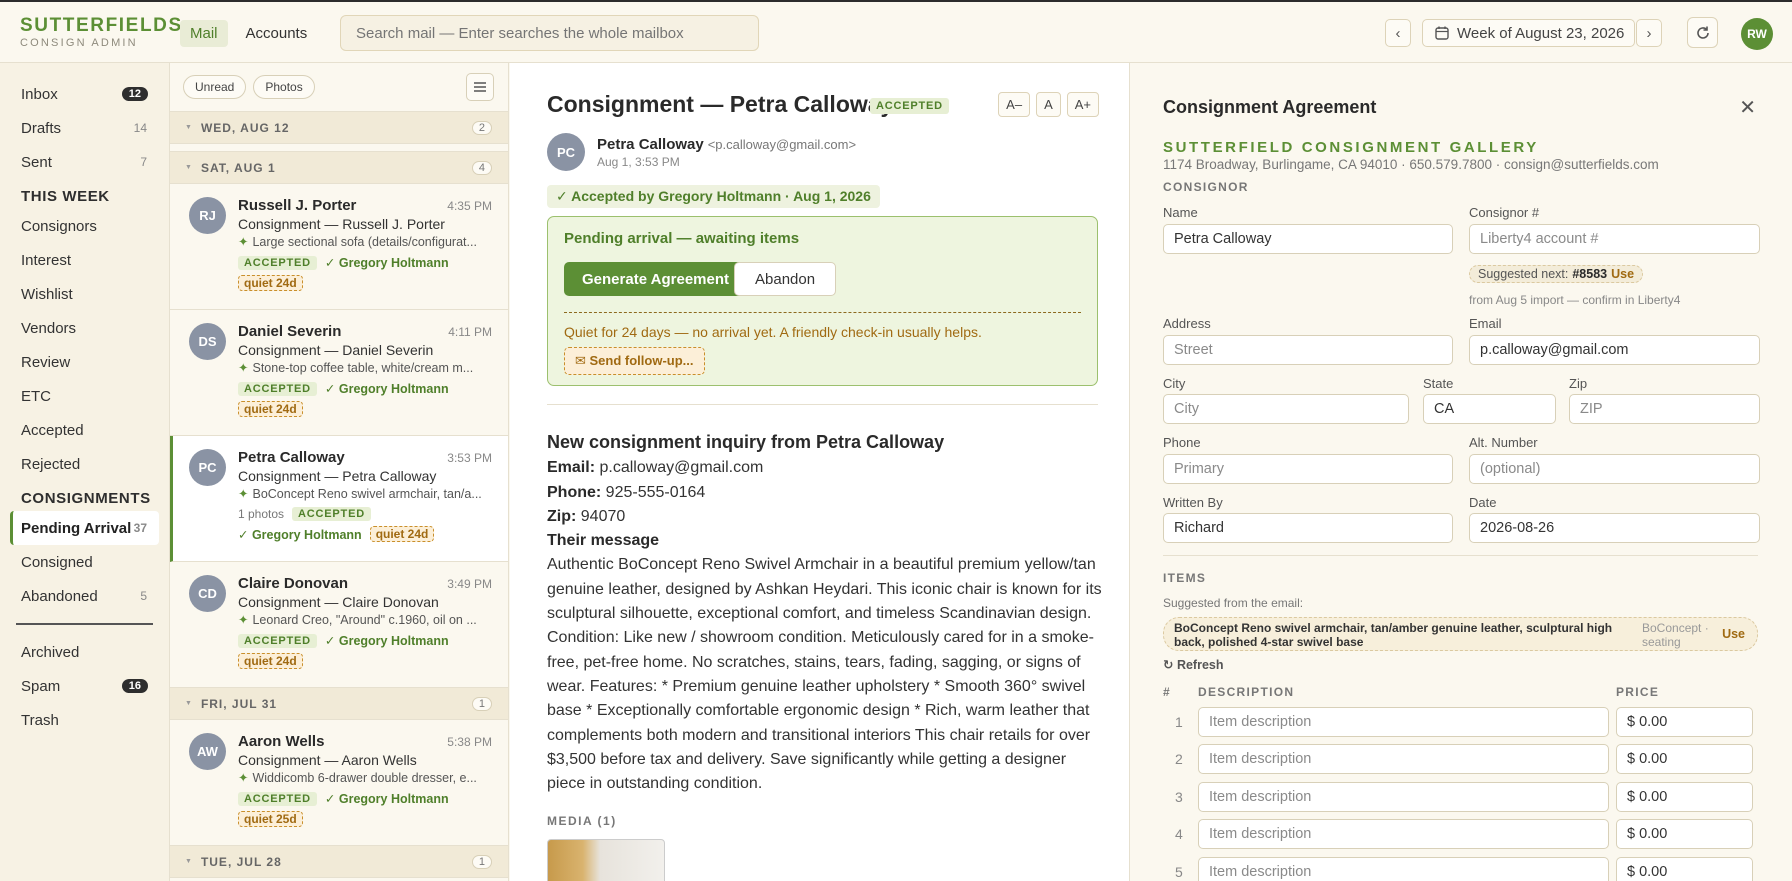 The height and width of the screenshot is (881, 1792). I want to click on filter-photos-chip: Photos, so click(284, 87).